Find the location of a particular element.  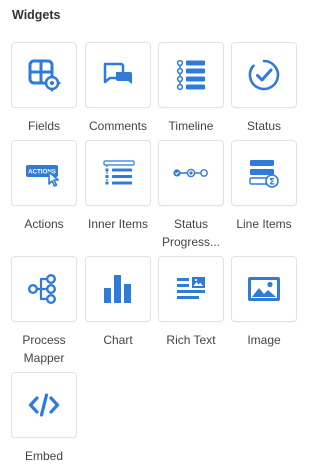

widget-fields: Fields is located at coordinates (44, 88).